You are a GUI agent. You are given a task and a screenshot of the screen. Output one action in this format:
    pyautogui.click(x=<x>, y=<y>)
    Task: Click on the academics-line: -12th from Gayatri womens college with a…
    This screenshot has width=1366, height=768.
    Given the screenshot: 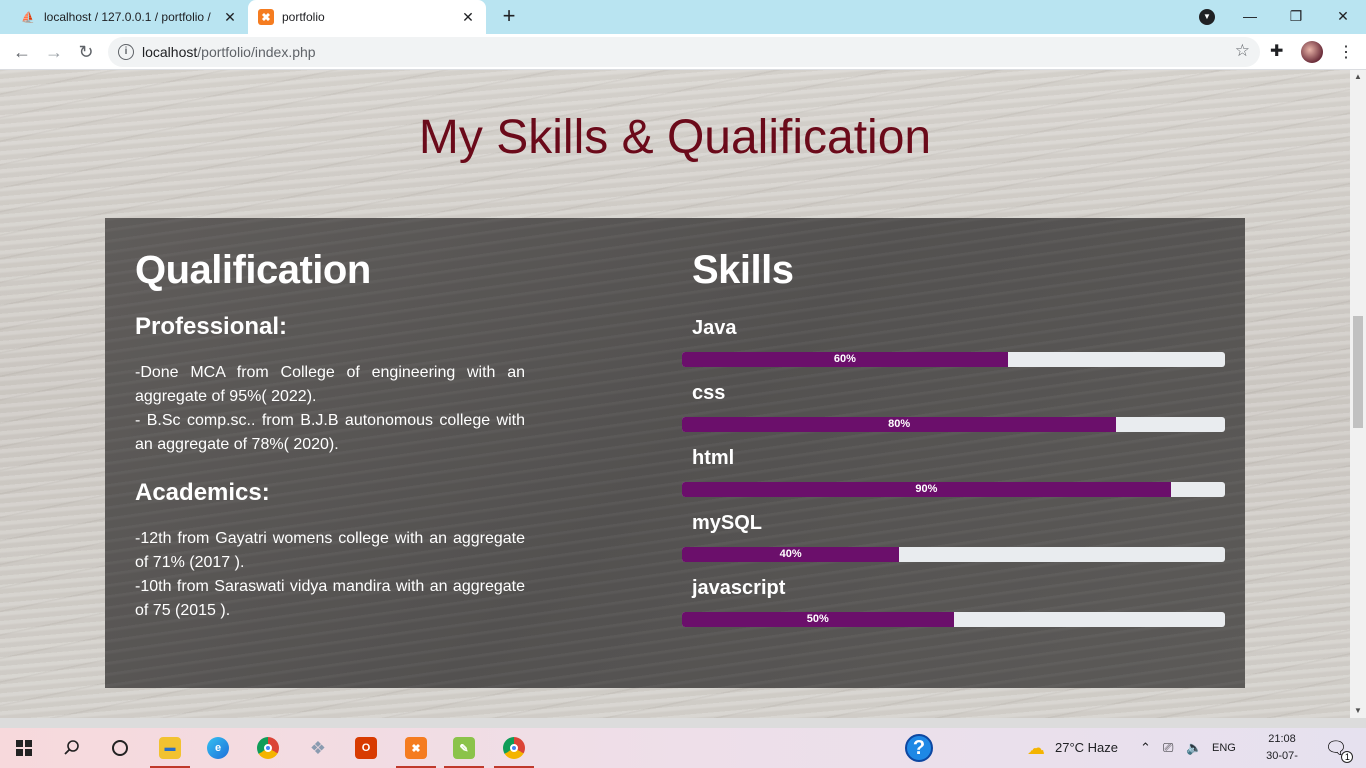 What is the action you would take?
    pyautogui.click(x=330, y=550)
    